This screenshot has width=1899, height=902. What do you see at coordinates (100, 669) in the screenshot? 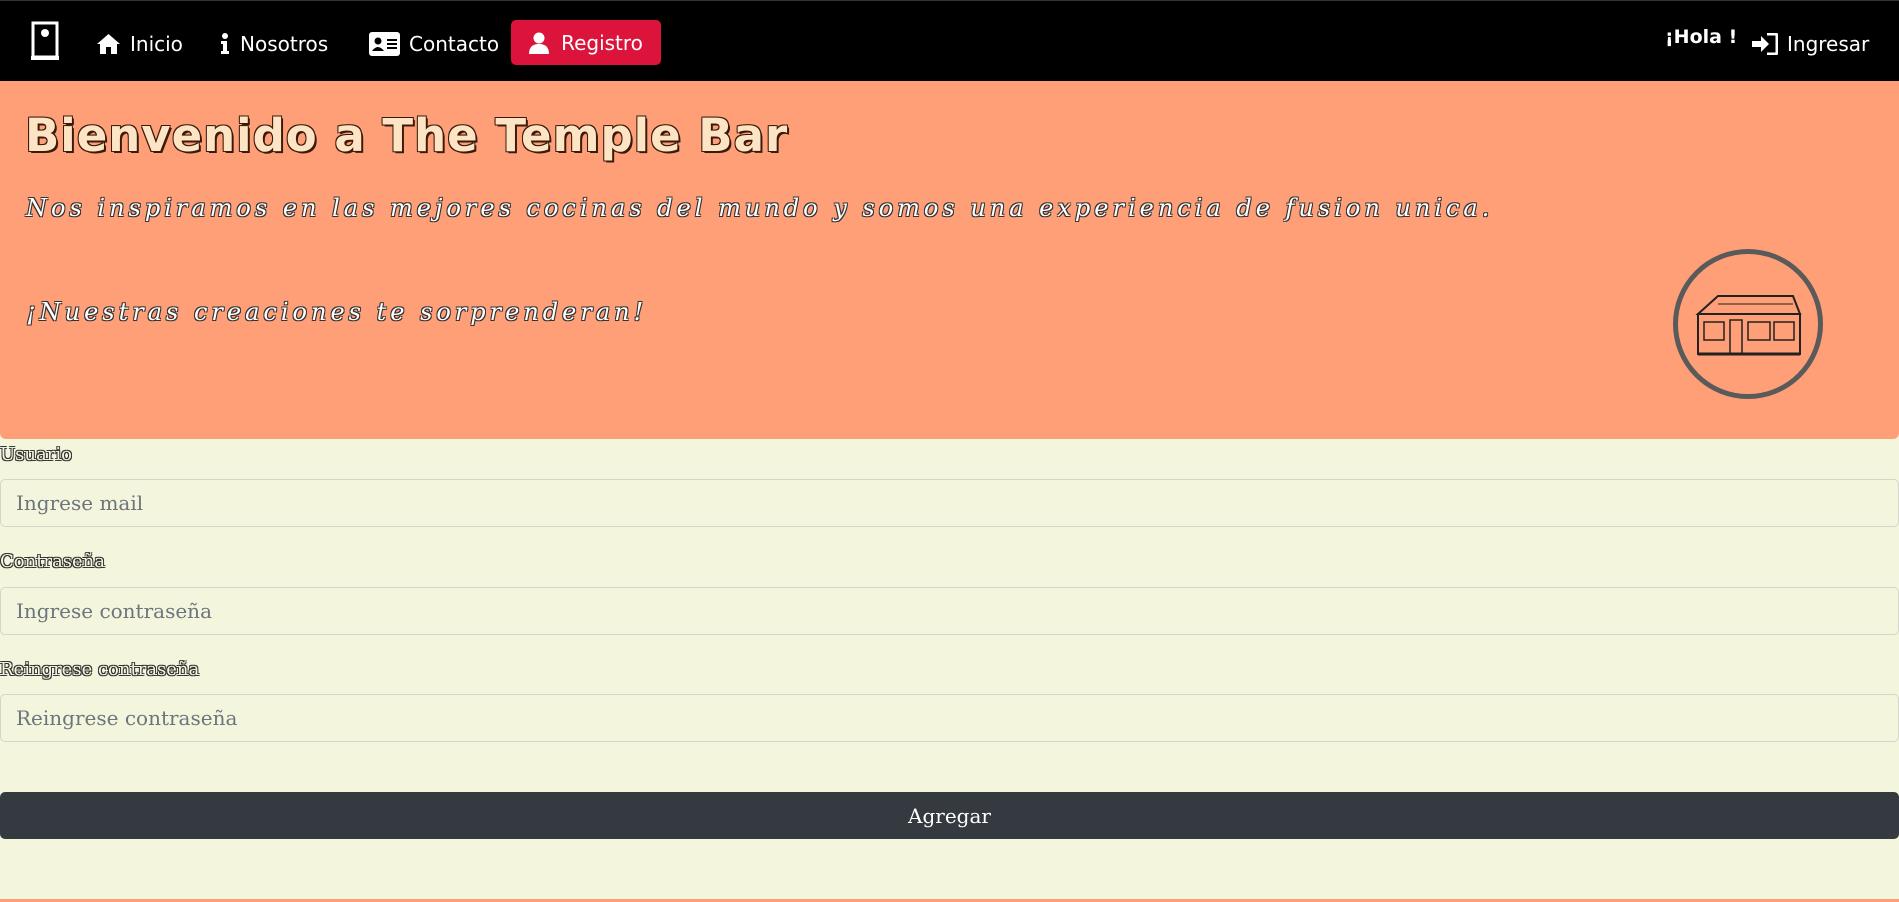
I see `repassword-label: Reingrese contraseña` at bounding box center [100, 669].